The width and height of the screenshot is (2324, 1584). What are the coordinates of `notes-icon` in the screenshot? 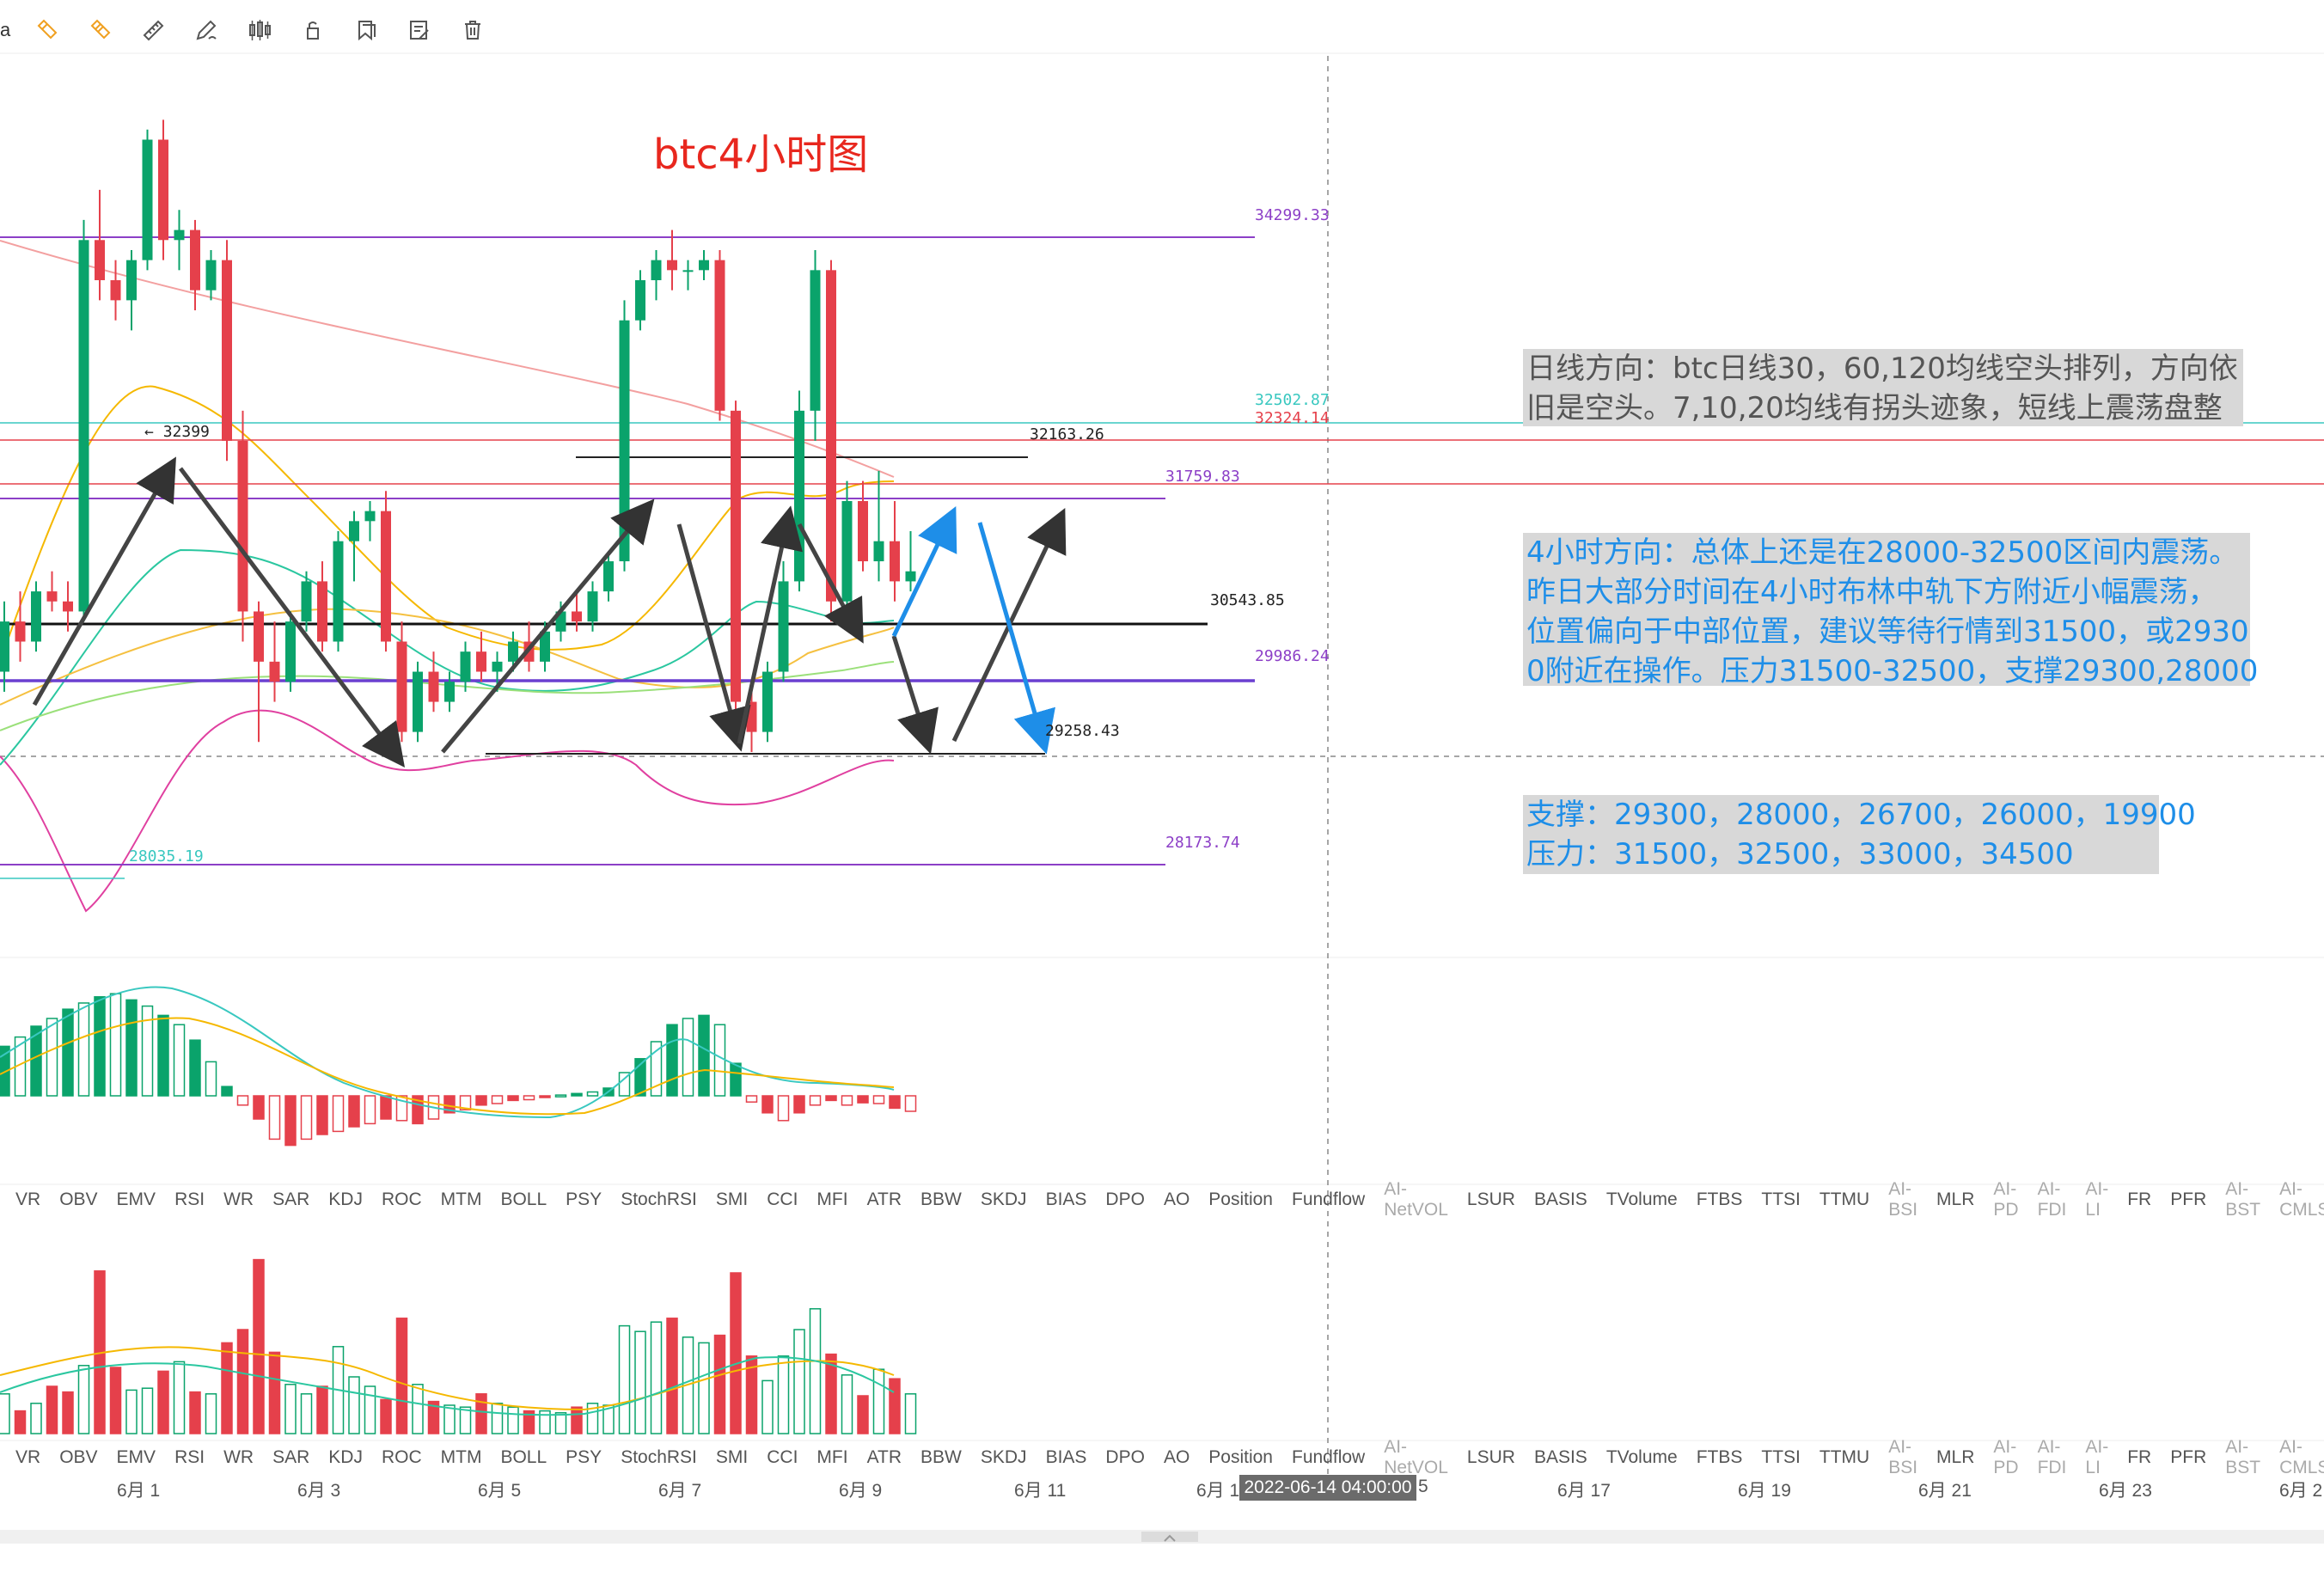 It's located at (419, 30).